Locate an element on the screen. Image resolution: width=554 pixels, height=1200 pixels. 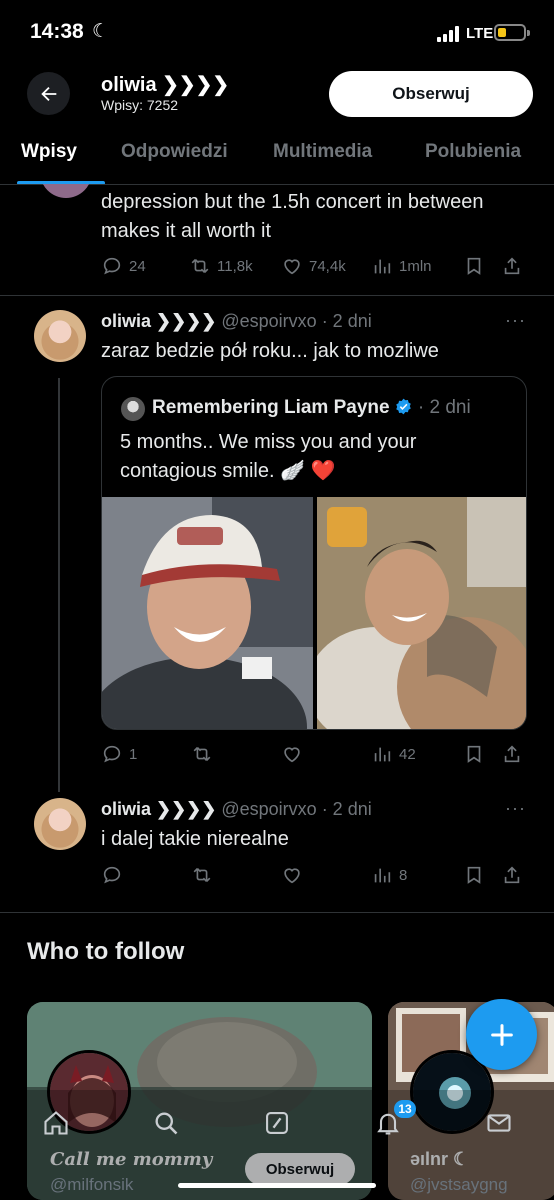
views-count: 42 is located at coordinates (407, 754).